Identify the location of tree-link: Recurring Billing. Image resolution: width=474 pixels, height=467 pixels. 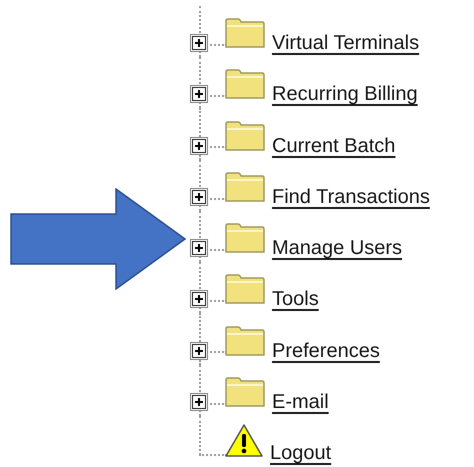
(343, 94).